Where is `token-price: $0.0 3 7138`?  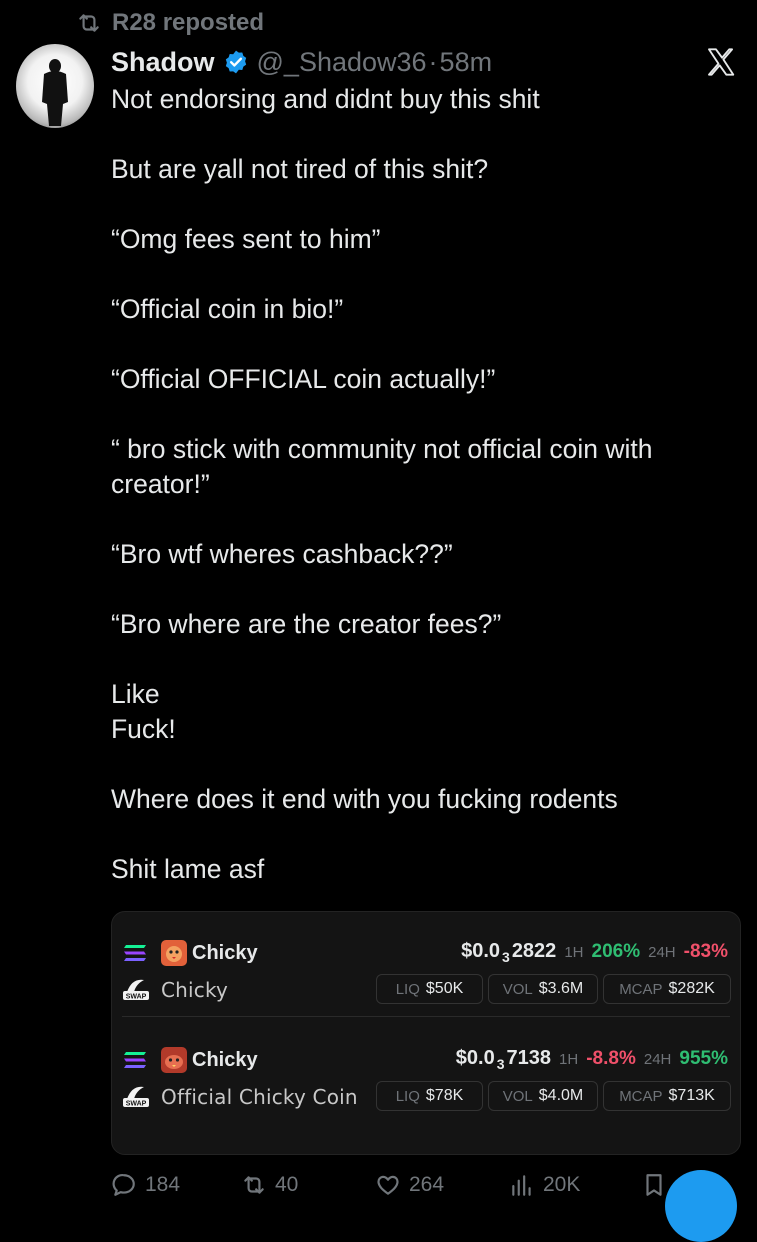
token-price: $0.0 3 7138 is located at coordinates (503, 1059).